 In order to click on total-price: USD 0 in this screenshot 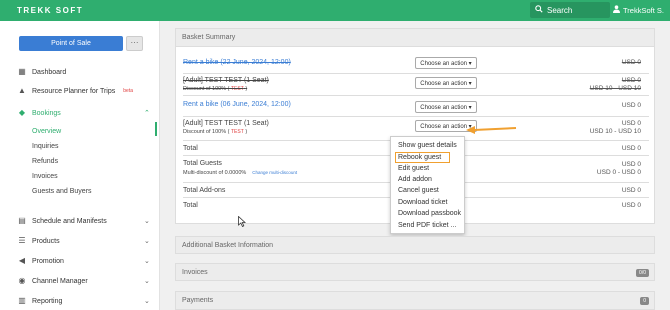, I will do `click(631, 148)`.